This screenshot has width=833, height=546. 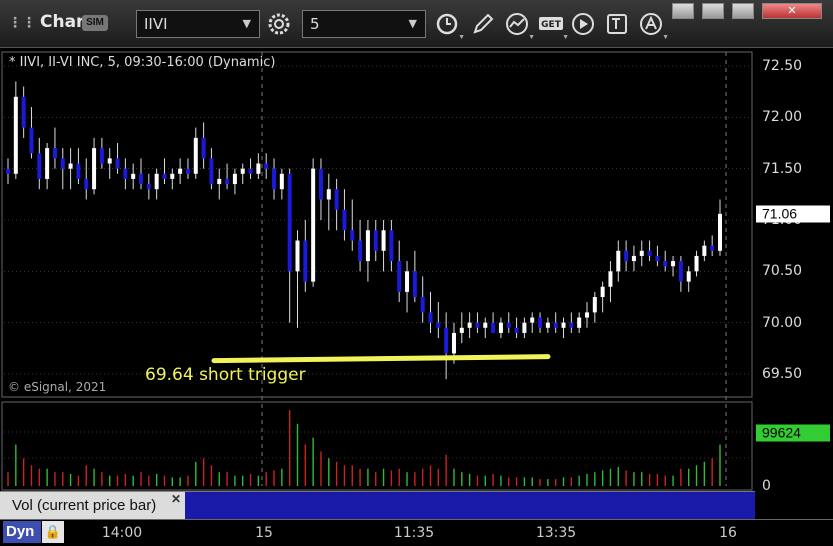 I want to click on x-tick-label: 13:35, so click(x=556, y=533).